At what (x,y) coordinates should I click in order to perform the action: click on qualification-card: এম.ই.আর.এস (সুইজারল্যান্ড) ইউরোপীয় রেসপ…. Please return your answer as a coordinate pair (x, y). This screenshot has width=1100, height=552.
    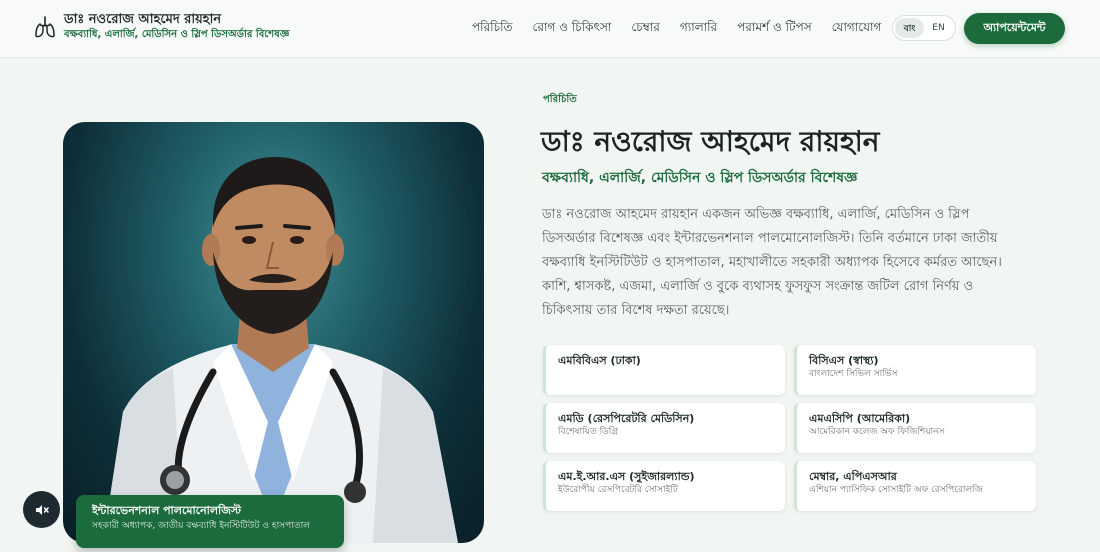
    Looking at the image, I should click on (664, 486).